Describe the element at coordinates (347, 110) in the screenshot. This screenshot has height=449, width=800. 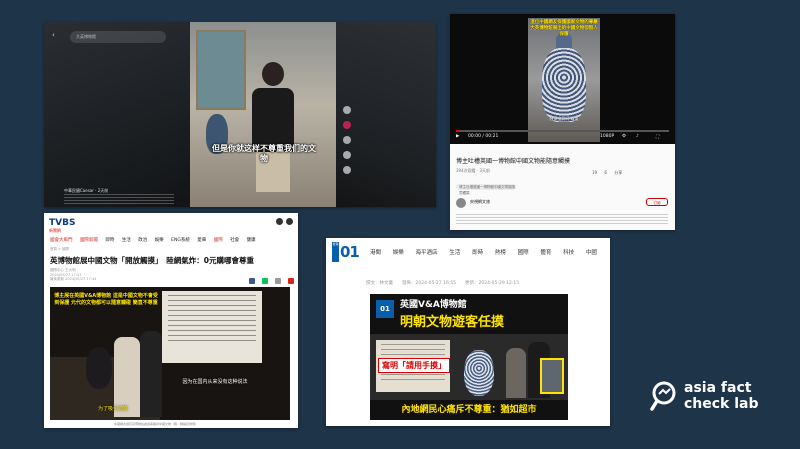
I see `avatar-icon` at that location.